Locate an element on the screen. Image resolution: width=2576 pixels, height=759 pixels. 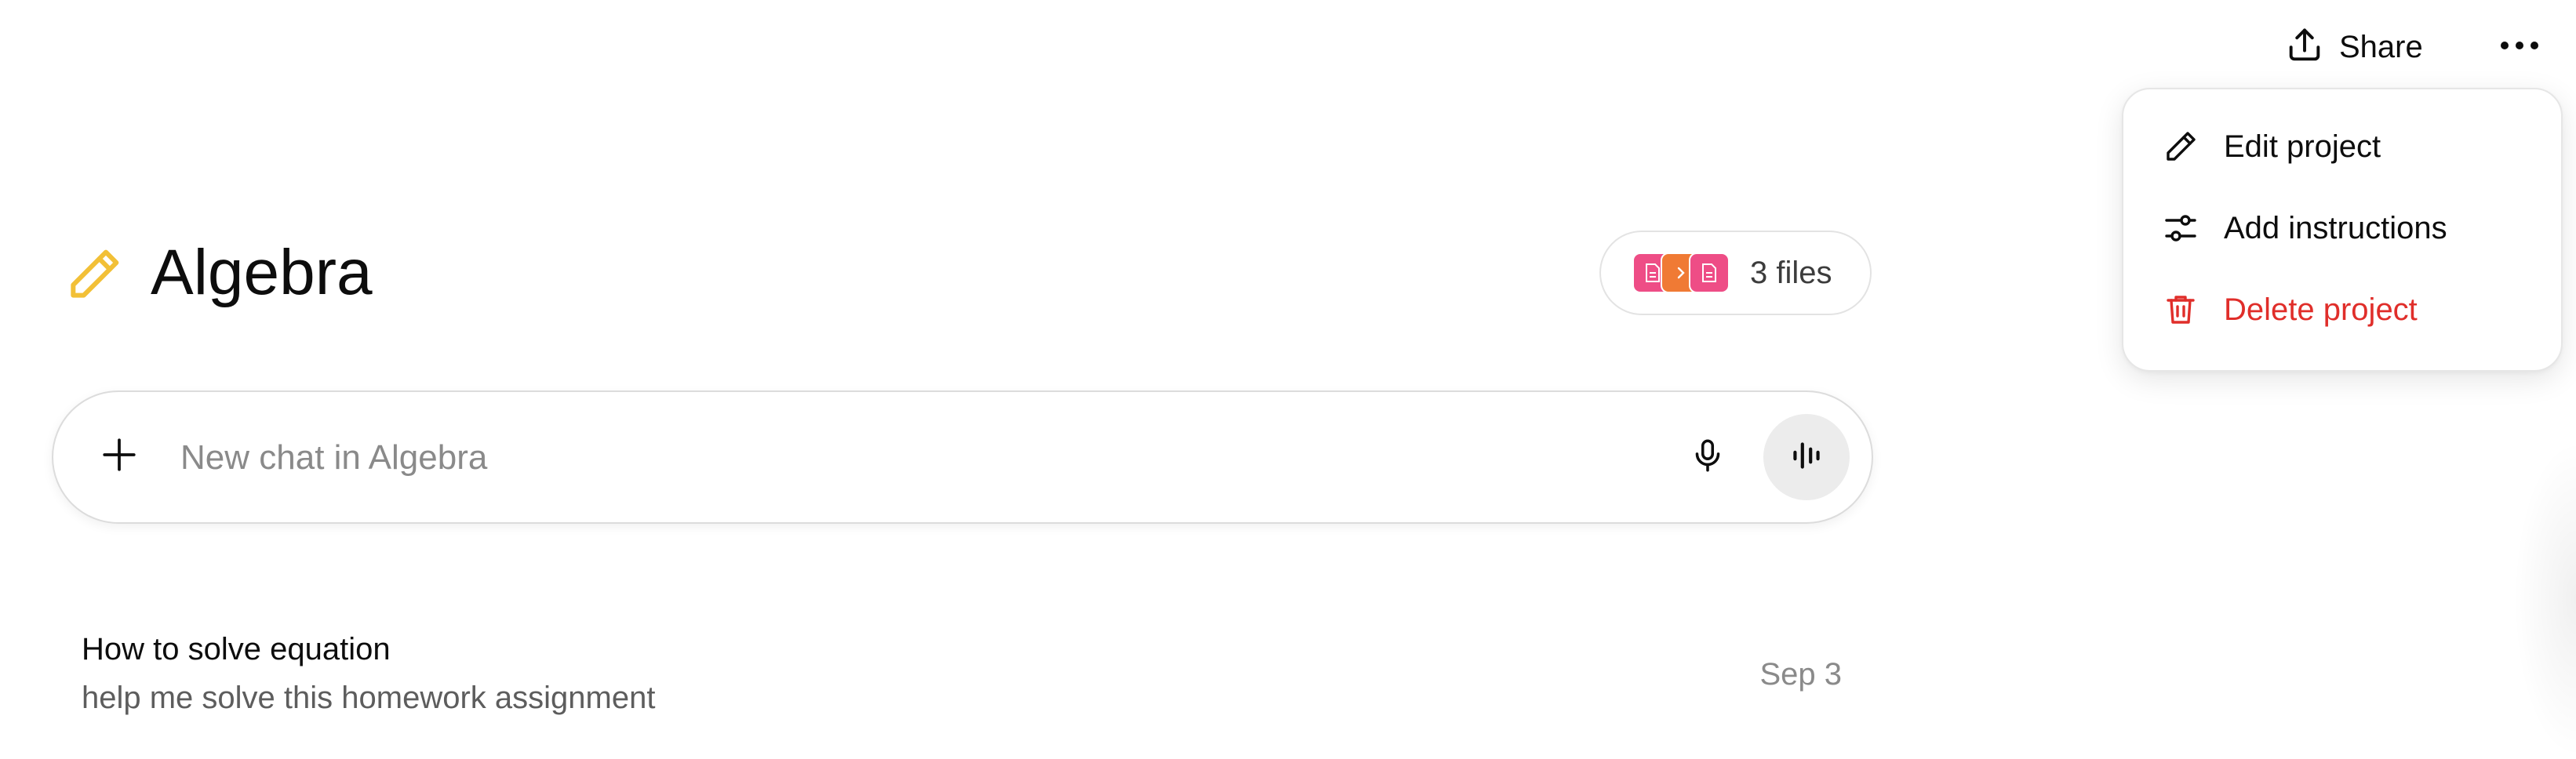
more-options-button is located at coordinates (2519, 47).